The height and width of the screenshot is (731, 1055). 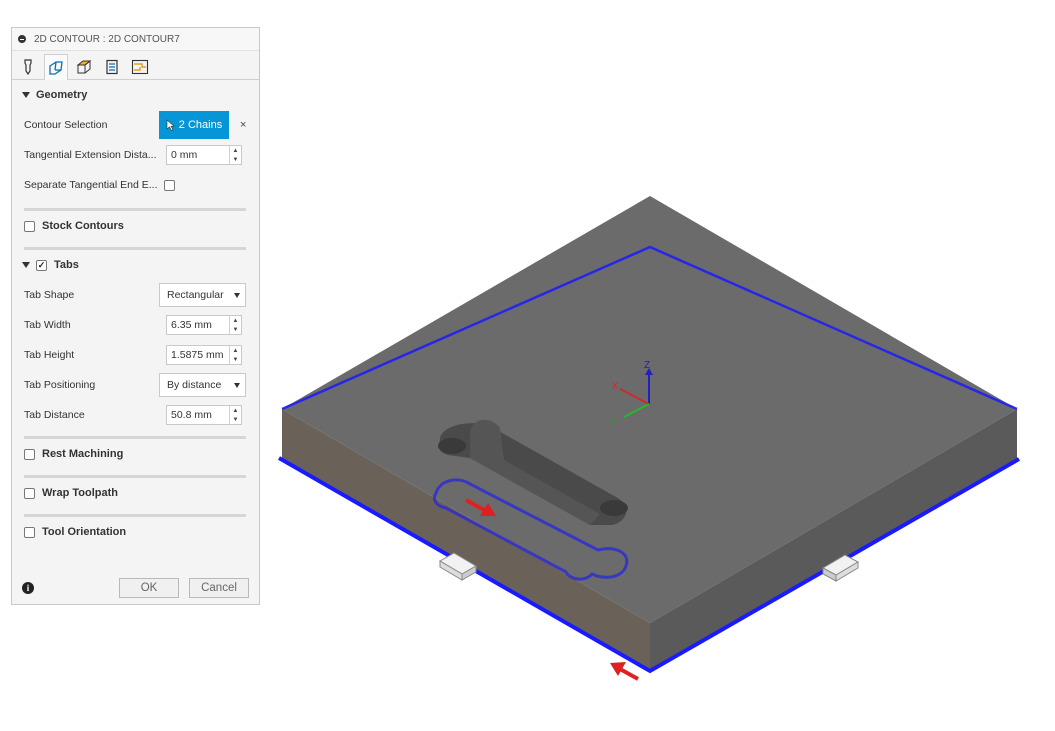 What do you see at coordinates (135, 226) in the screenshot?
I see `stock-contours-section-header: Stock Contours` at bounding box center [135, 226].